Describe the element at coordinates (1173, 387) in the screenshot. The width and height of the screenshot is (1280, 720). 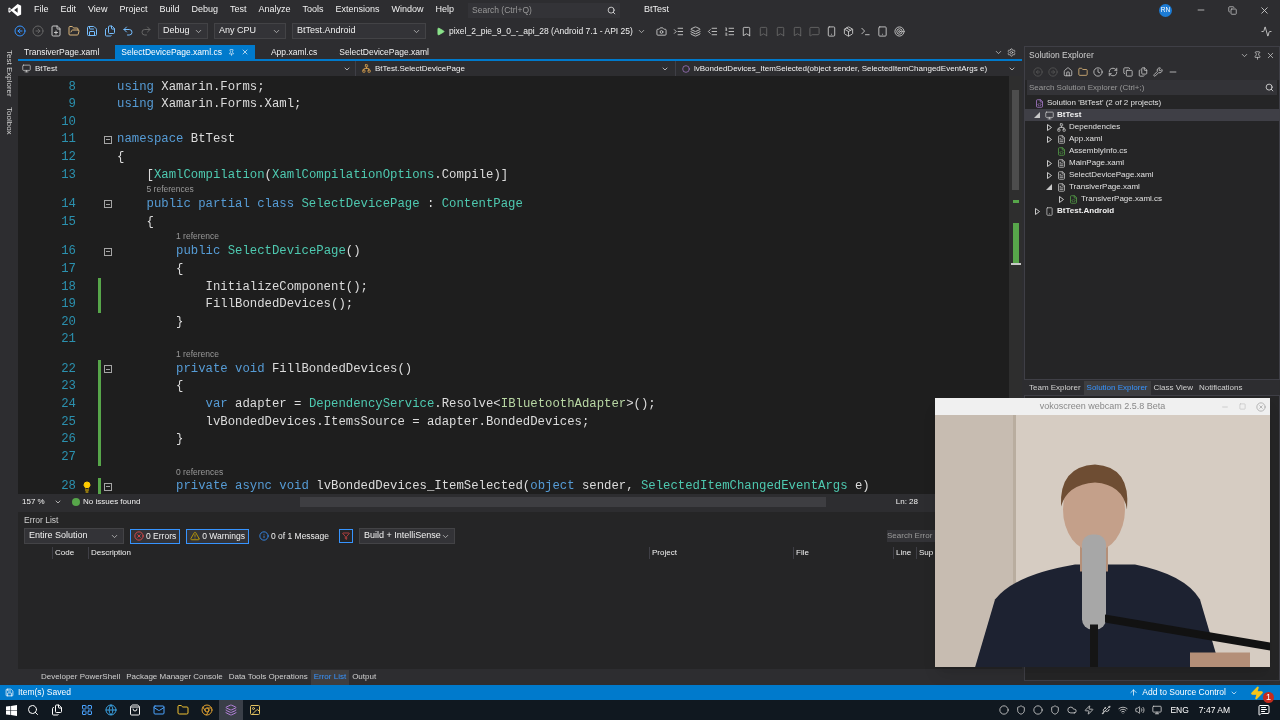
I see `panel-tab: Class View` at that location.